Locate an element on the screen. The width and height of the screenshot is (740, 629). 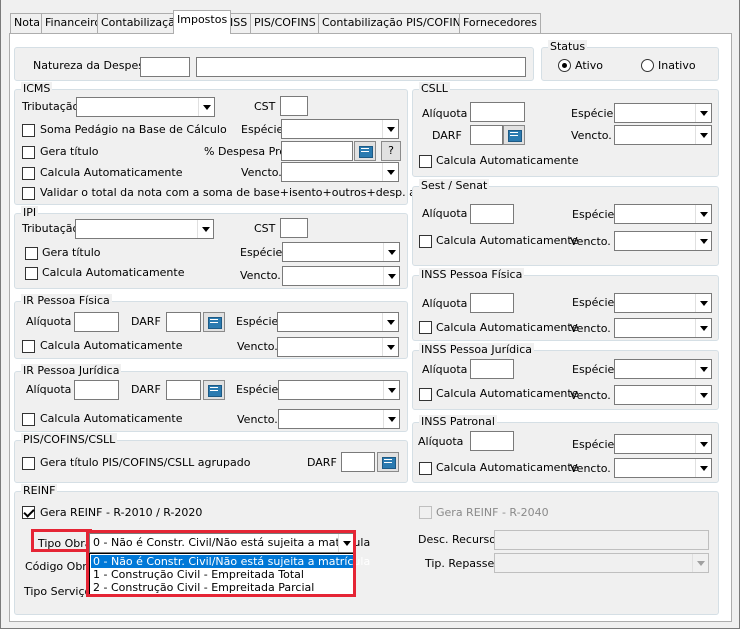
icms-cst-label: CST is located at coordinates (265, 106).